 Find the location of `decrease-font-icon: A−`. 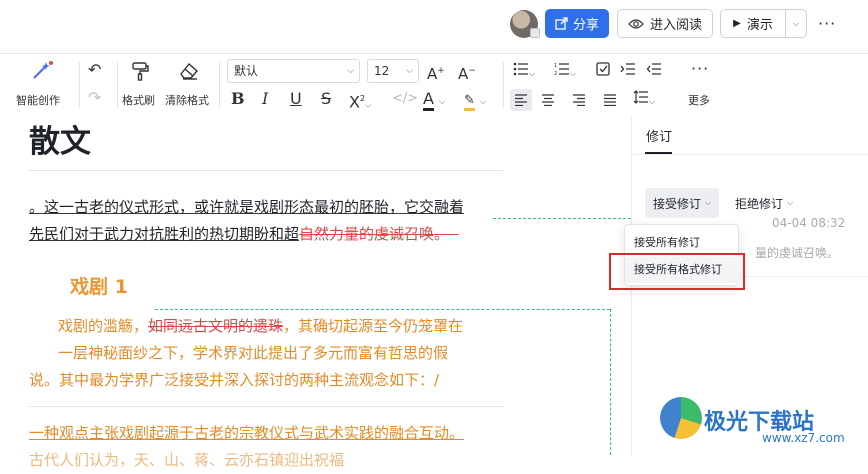

decrease-font-icon: A− is located at coordinates (467, 72).